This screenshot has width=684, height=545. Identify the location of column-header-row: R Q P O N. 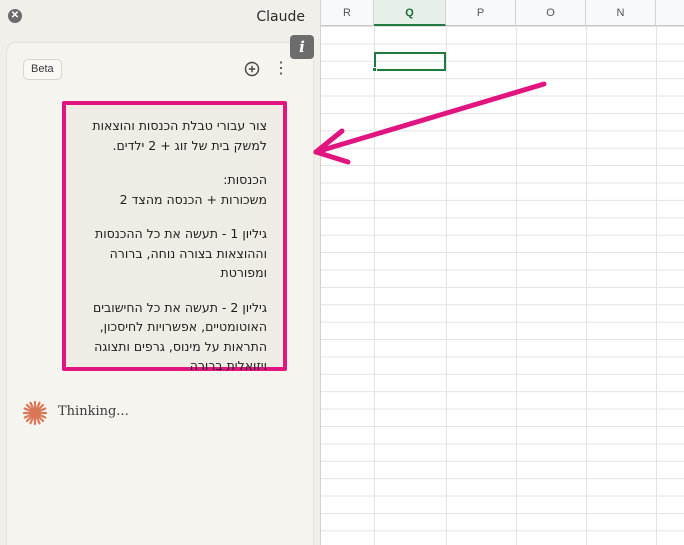
(502, 13).